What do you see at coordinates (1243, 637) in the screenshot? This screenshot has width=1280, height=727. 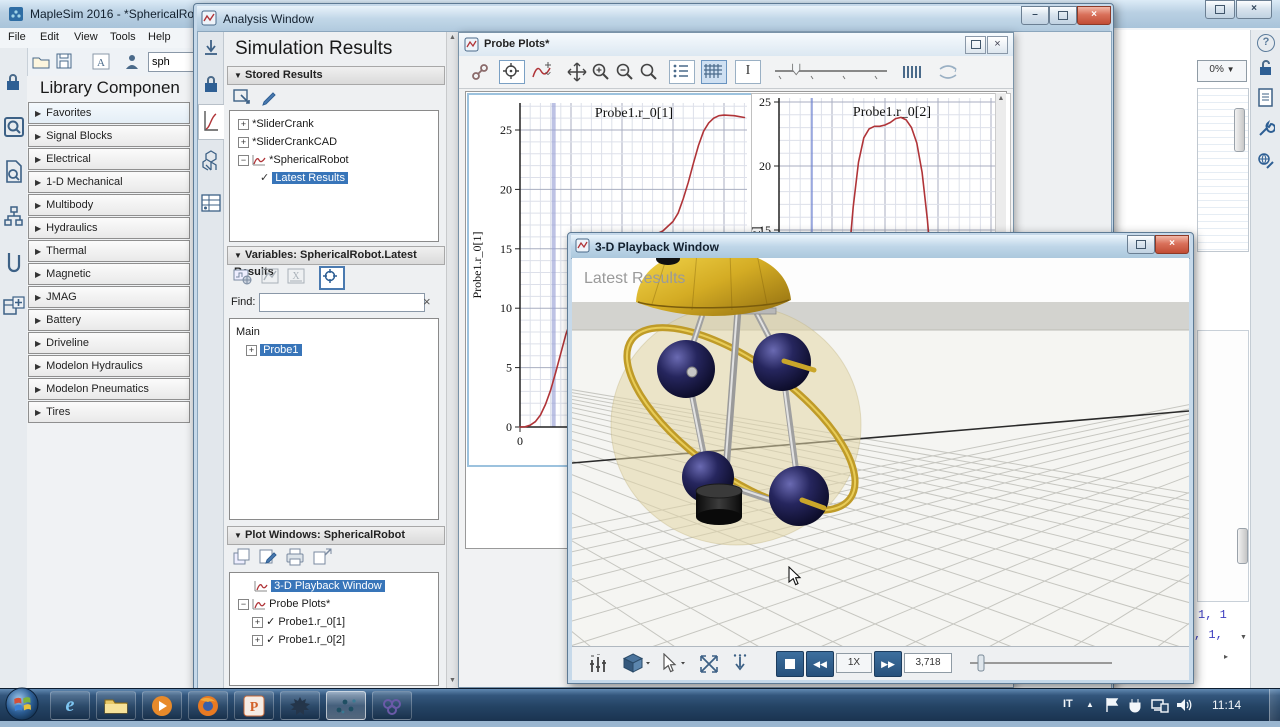 I see `scroll-down-arrow: ▼` at bounding box center [1243, 637].